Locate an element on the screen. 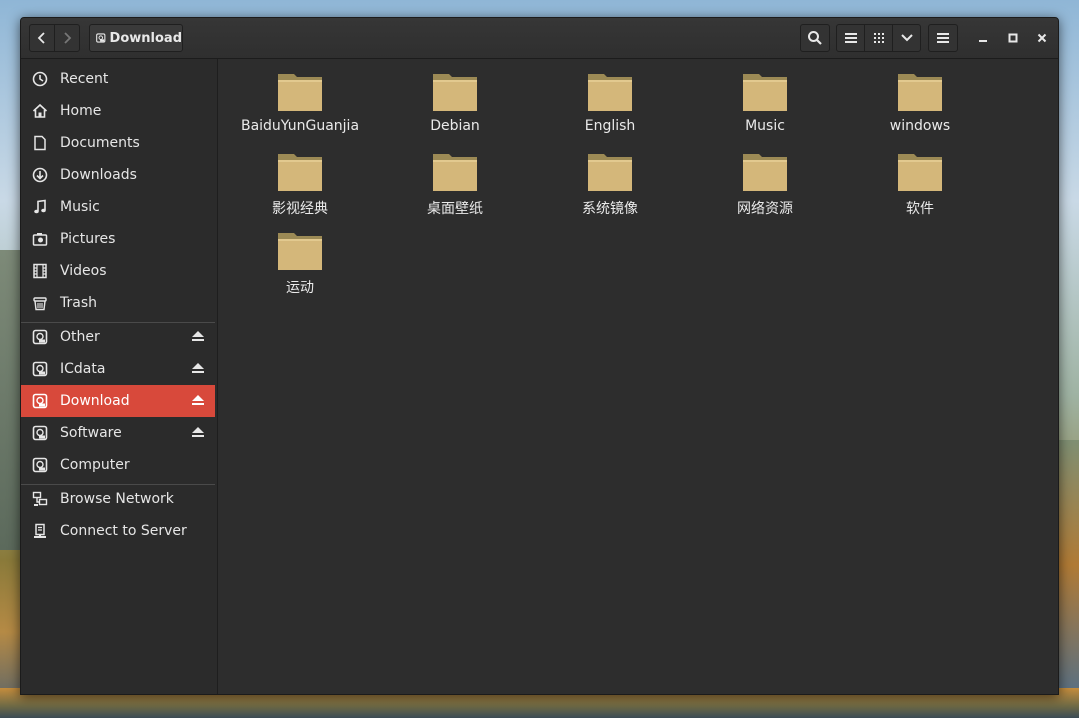  sidebar-item-label: Download is located at coordinates (95, 401).